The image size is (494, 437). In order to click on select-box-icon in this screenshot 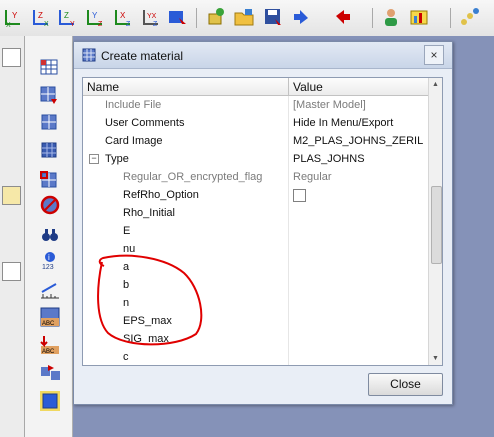, I will do `click(50, 401)`.